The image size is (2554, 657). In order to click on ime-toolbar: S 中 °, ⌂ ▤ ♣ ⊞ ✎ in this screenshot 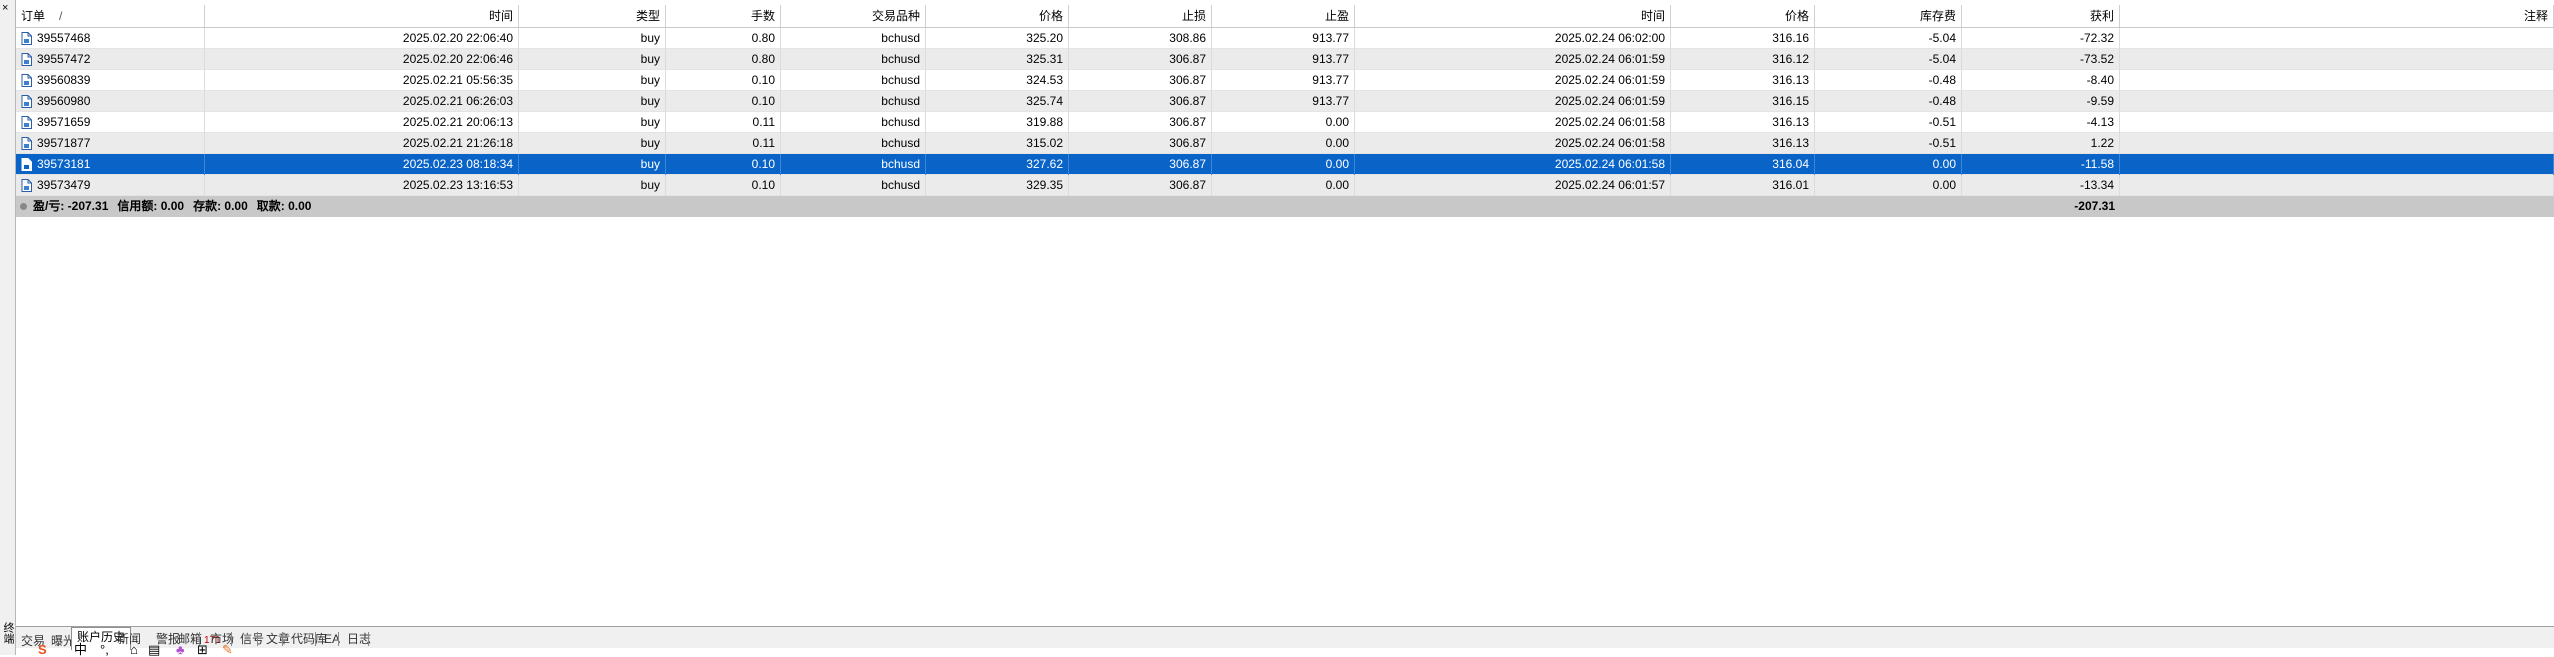, I will do `click(166, 650)`.